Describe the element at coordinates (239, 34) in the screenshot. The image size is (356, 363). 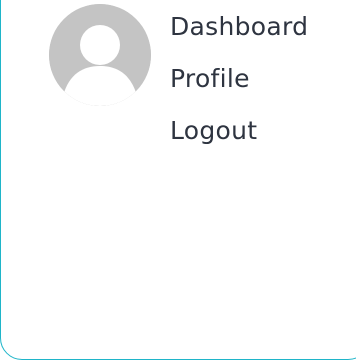
I see `menu-item-dashboard: Dashboard` at that location.